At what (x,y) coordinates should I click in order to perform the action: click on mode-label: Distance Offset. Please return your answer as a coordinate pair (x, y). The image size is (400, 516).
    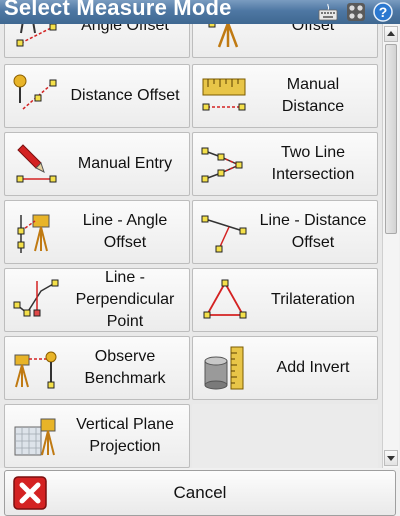
    Looking at the image, I should click on (125, 95).